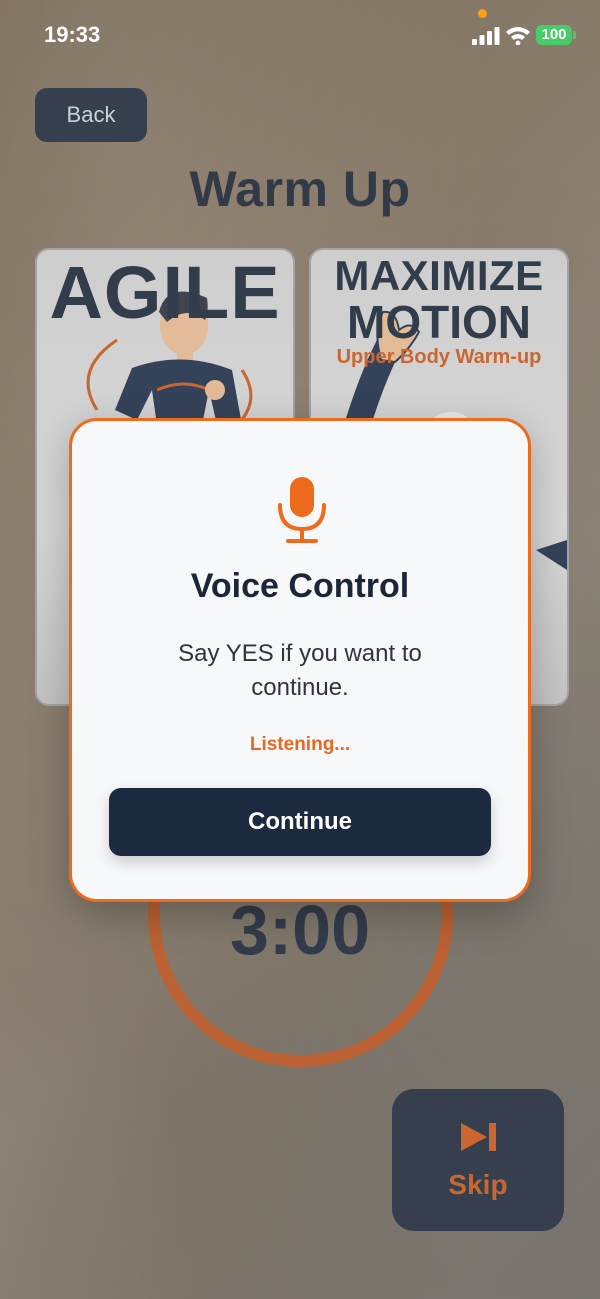 The width and height of the screenshot is (600, 1299). Describe the element at coordinates (300, 822) in the screenshot. I see `continue-button: Continue` at that location.